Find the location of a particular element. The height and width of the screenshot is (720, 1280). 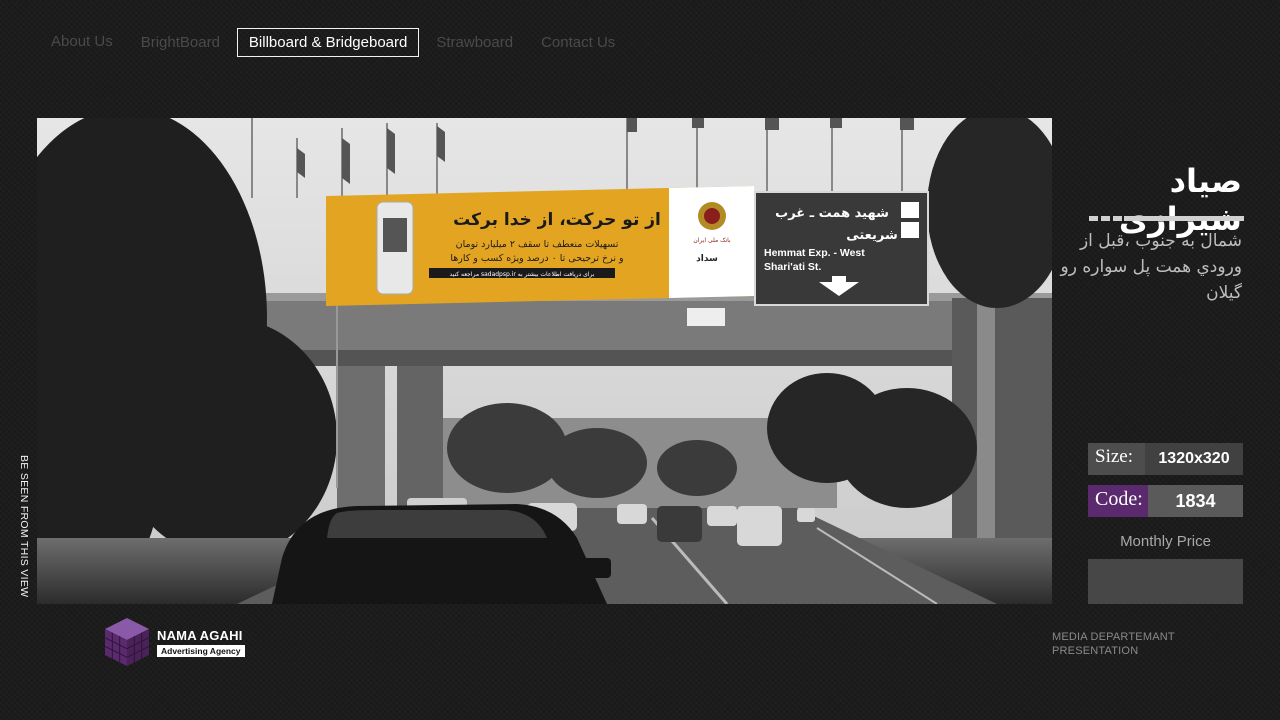

nav-contact-us: Contact Us is located at coordinates (578, 42).